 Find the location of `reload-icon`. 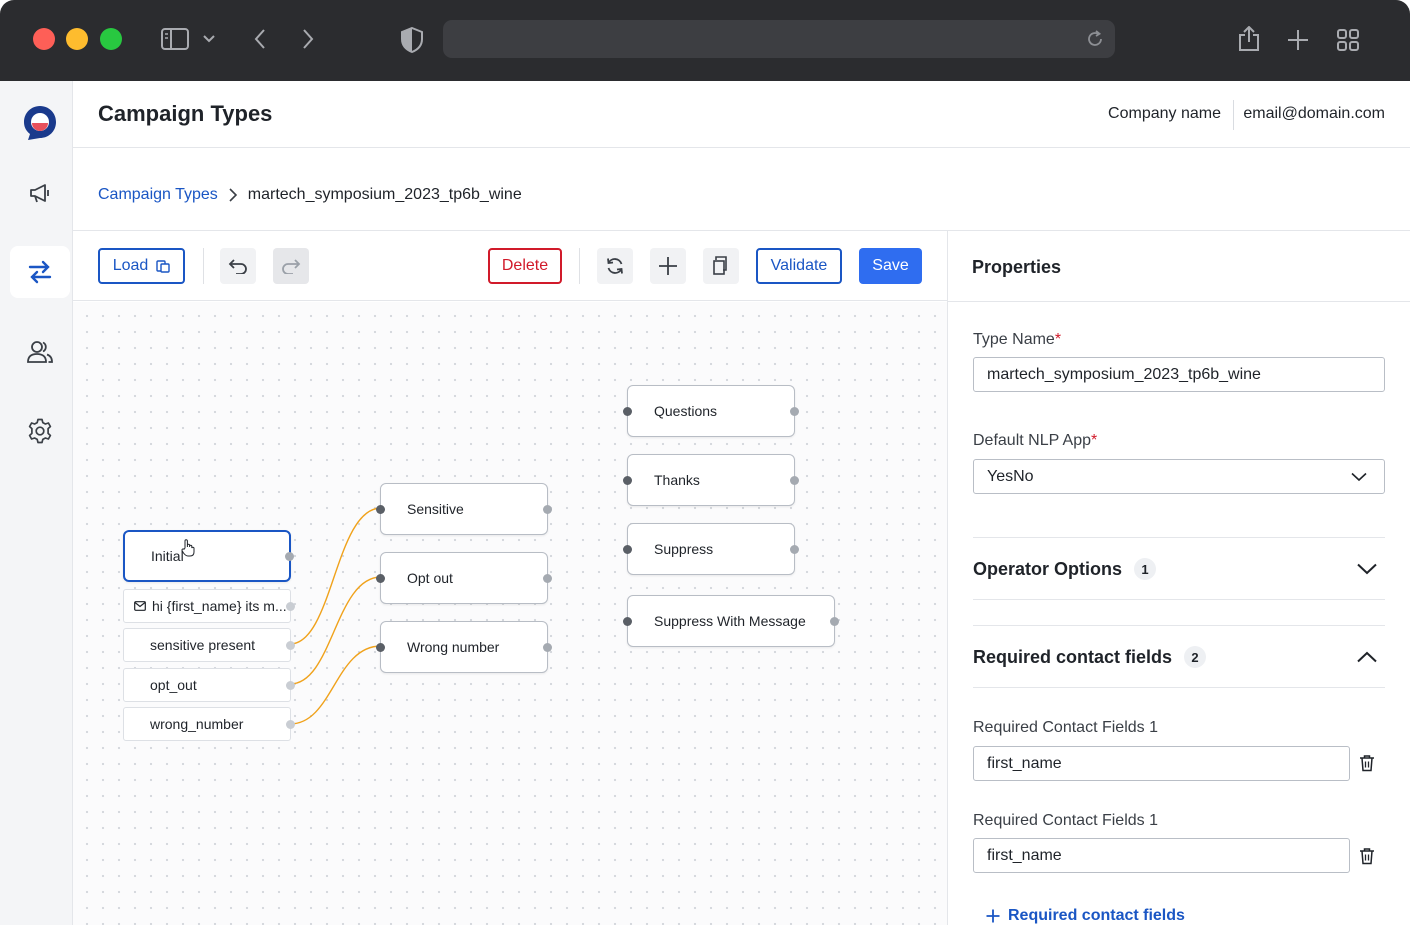

reload-icon is located at coordinates (1095, 39).